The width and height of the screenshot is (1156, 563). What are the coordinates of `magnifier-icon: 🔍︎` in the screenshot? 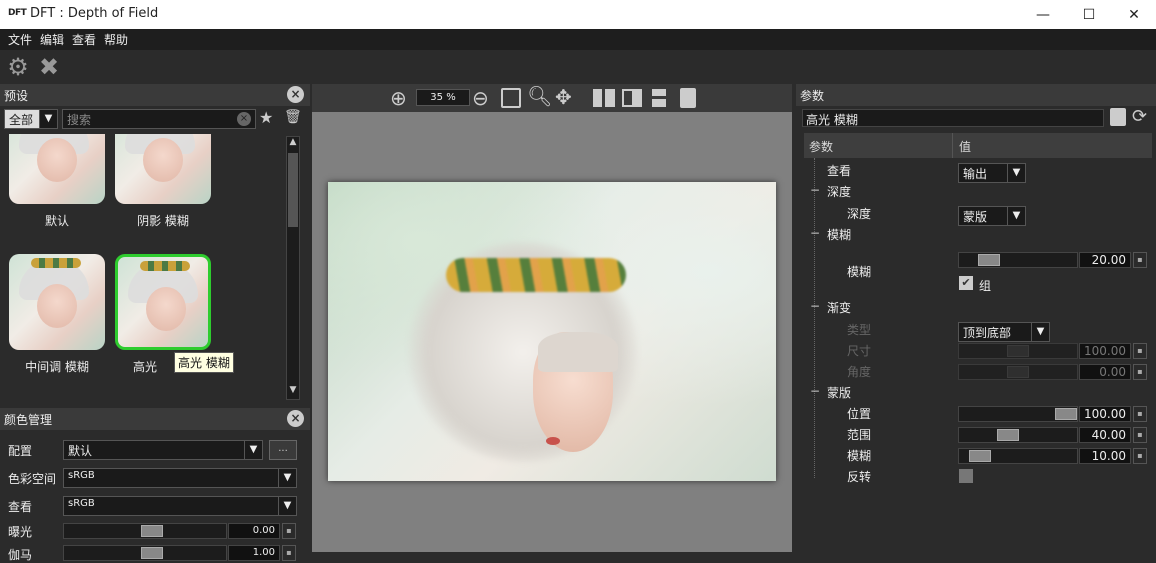 It's located at (539, 96).